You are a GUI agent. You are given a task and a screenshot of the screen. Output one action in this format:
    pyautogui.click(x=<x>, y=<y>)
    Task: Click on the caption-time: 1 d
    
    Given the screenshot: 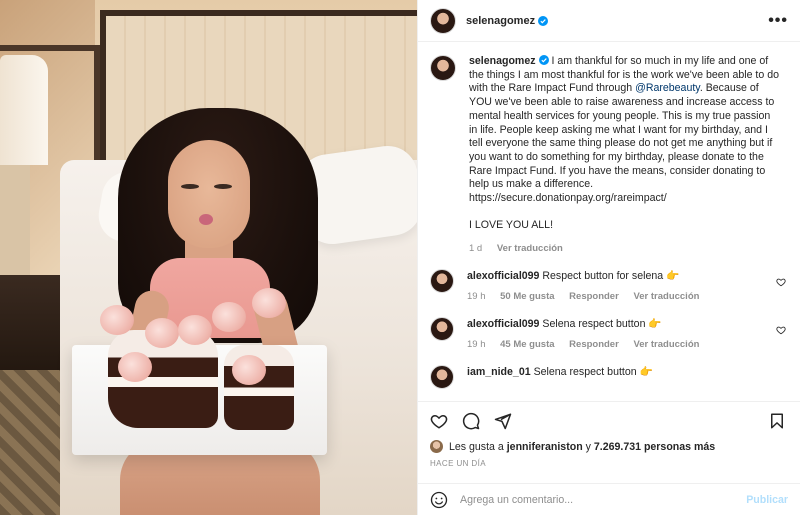 What is the action you would take?
    pyautogui.click(x=475, y=248)
    